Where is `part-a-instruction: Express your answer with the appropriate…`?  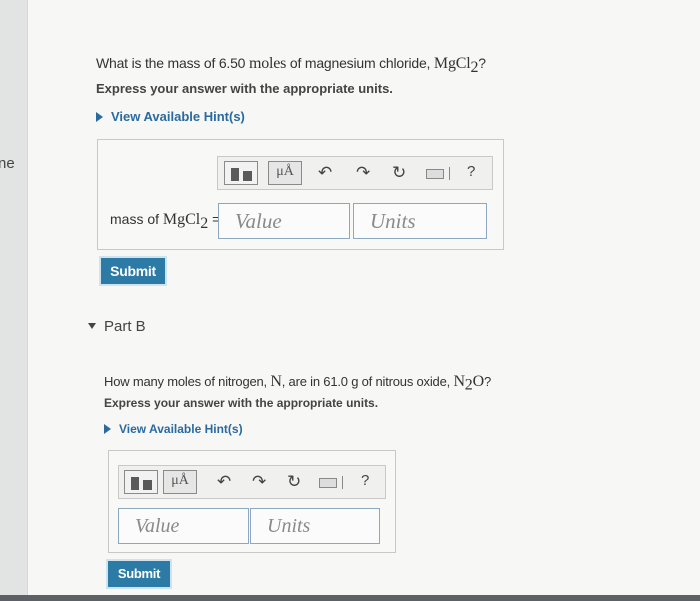 part-a-instruction: Express your answer with the appropriate… is located at coordinates (244, 88).